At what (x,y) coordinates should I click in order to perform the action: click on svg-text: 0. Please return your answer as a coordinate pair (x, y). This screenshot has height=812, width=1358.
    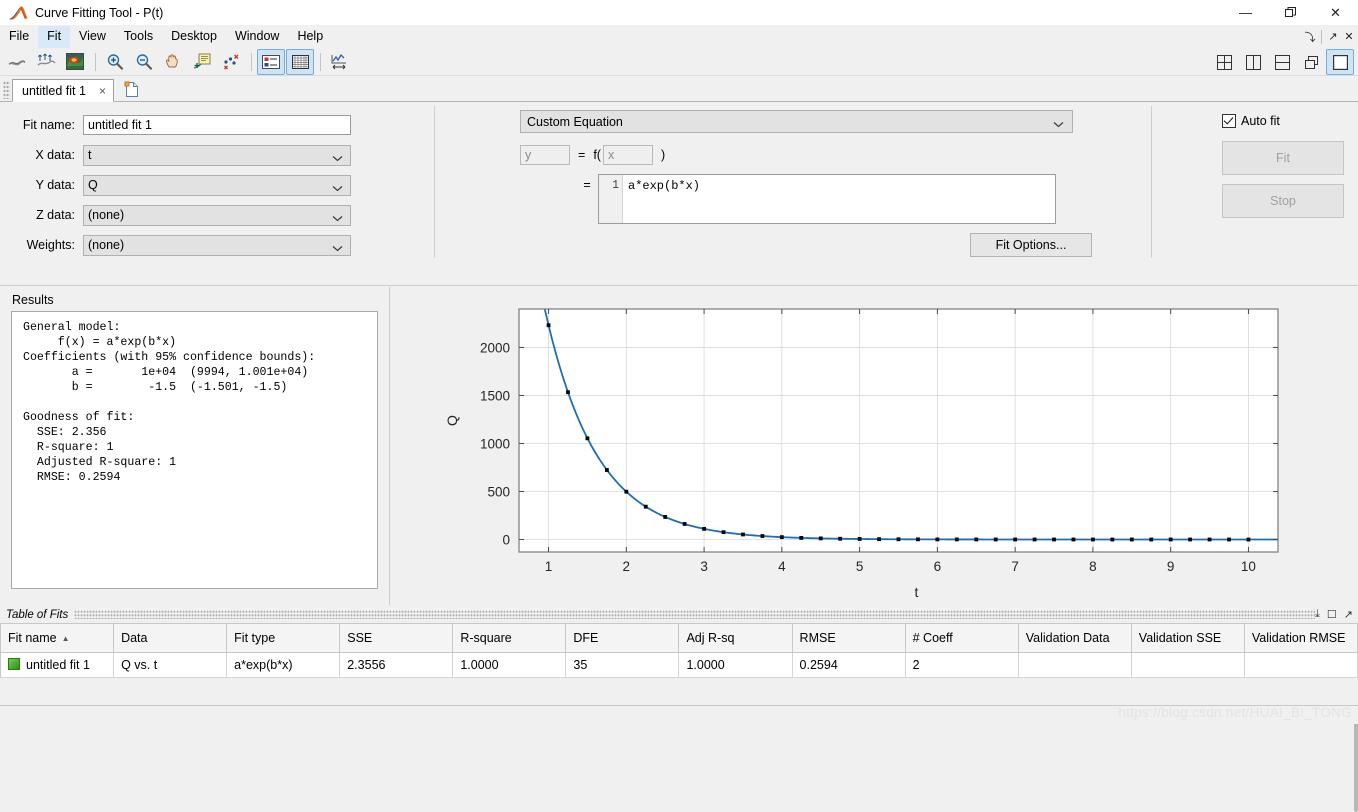
    Looking at the image, I should click on (506, 540).